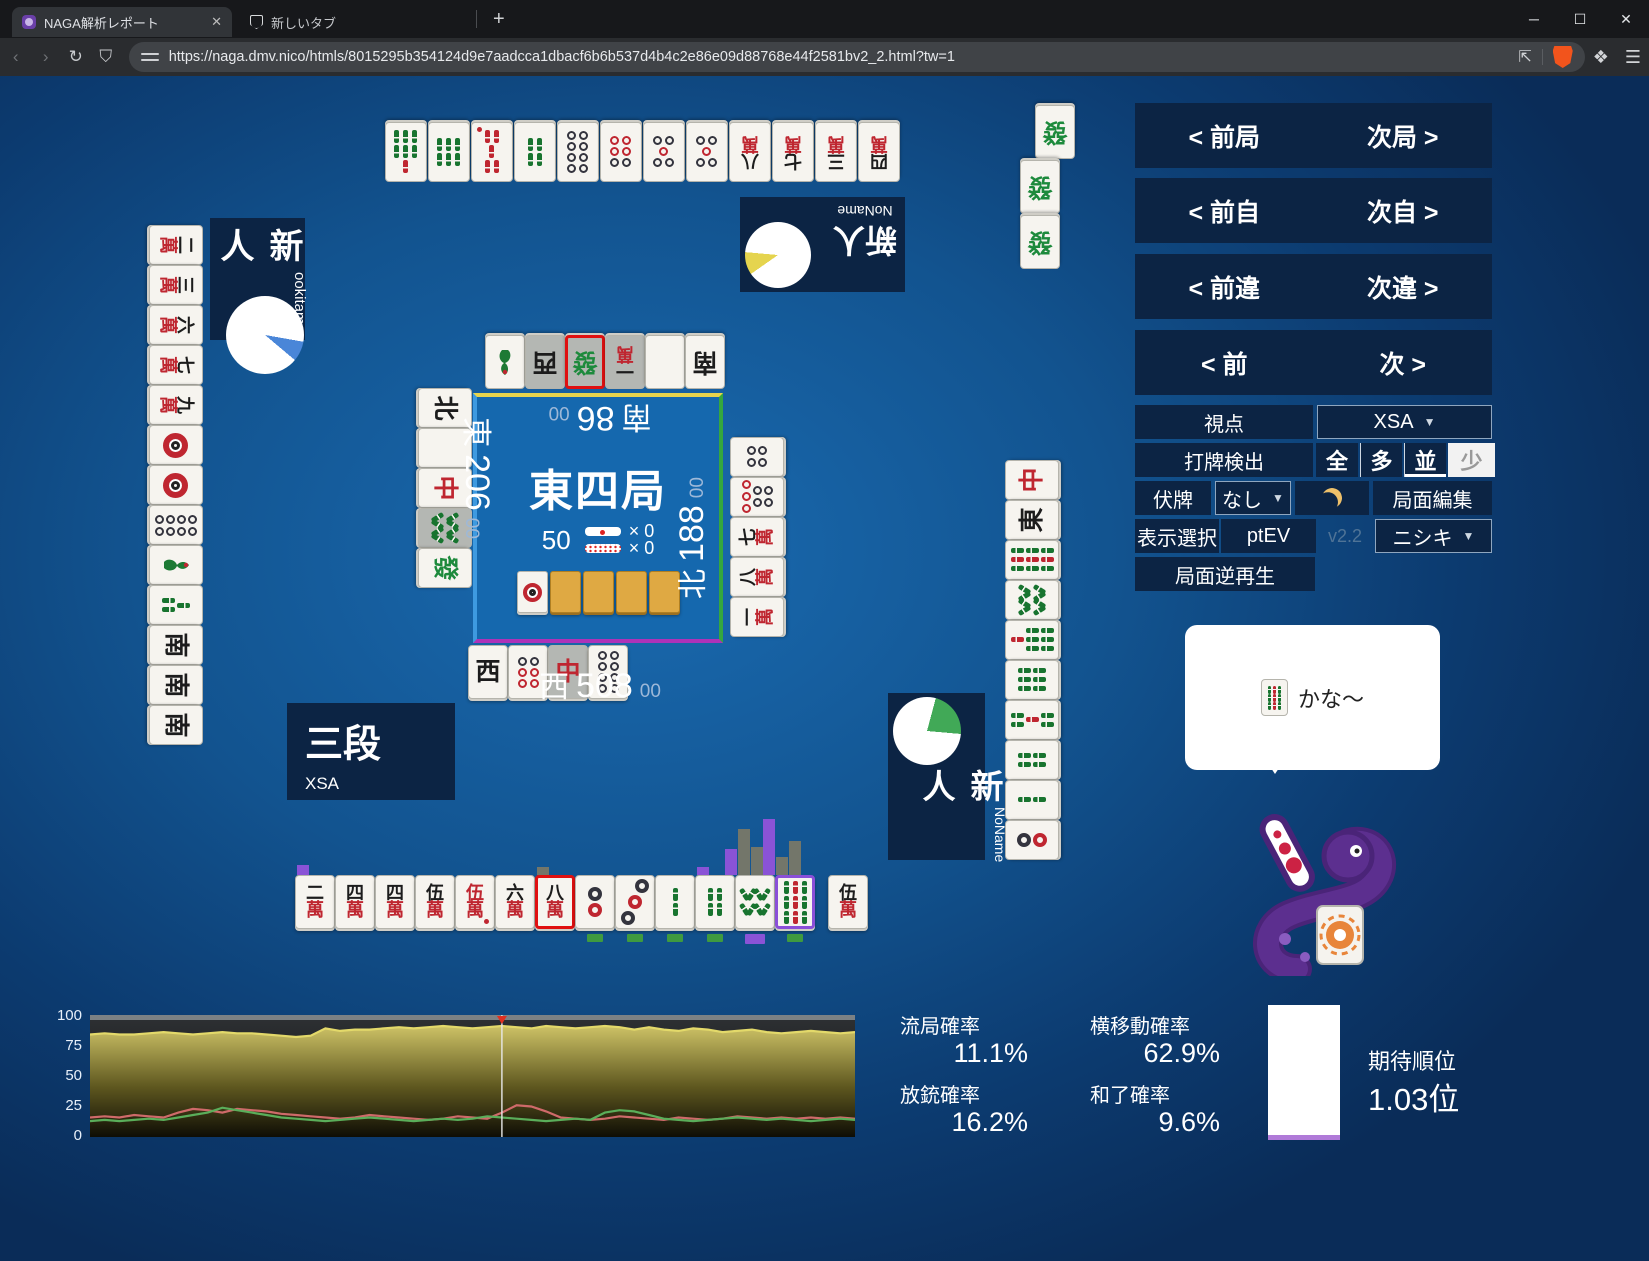 The height and width of the screenshot is (1261, 1649). What do you see at coordinates (472, 1076) in the screenshot?
I see `win-probability-chart` at bounding box center [472, 1076].